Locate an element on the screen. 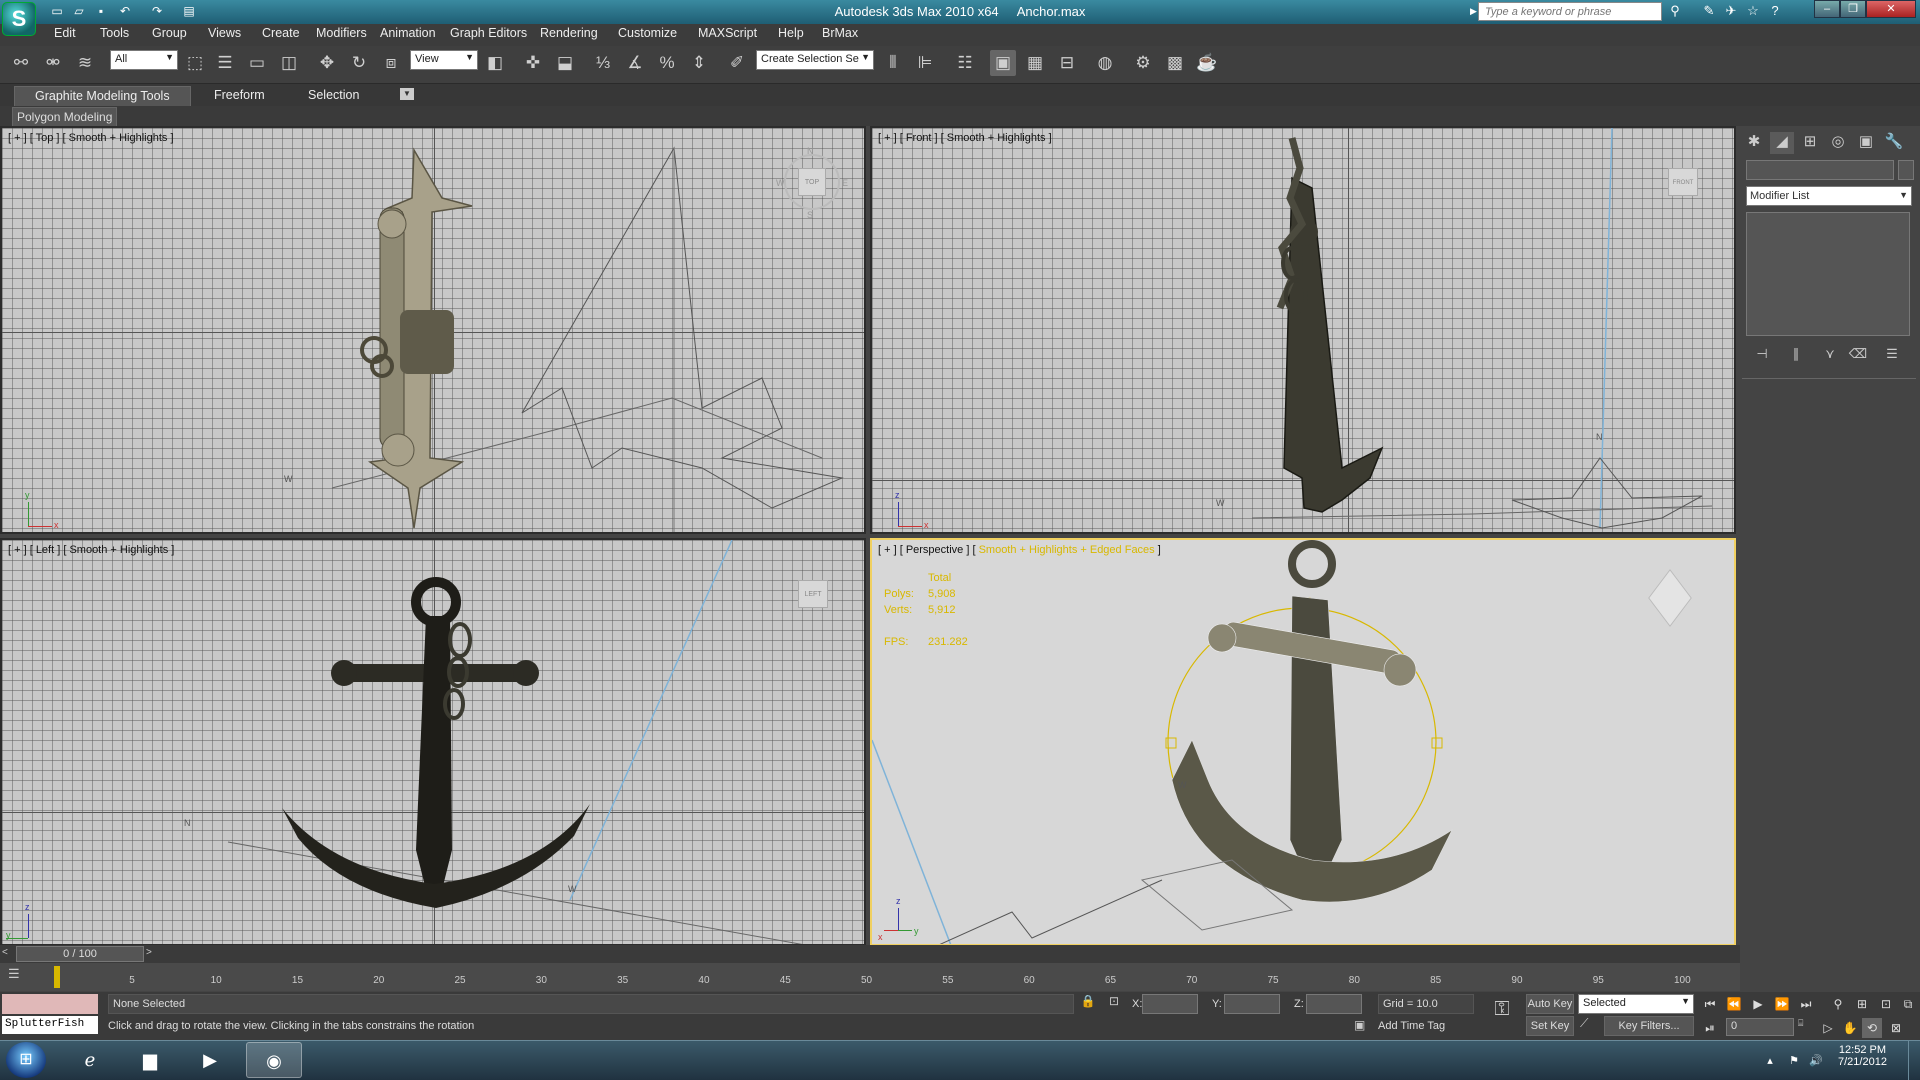 This screenshot has height=1080, width=1920. unlink-selection-icon: ⚮ is located at coordinates (53, 63).